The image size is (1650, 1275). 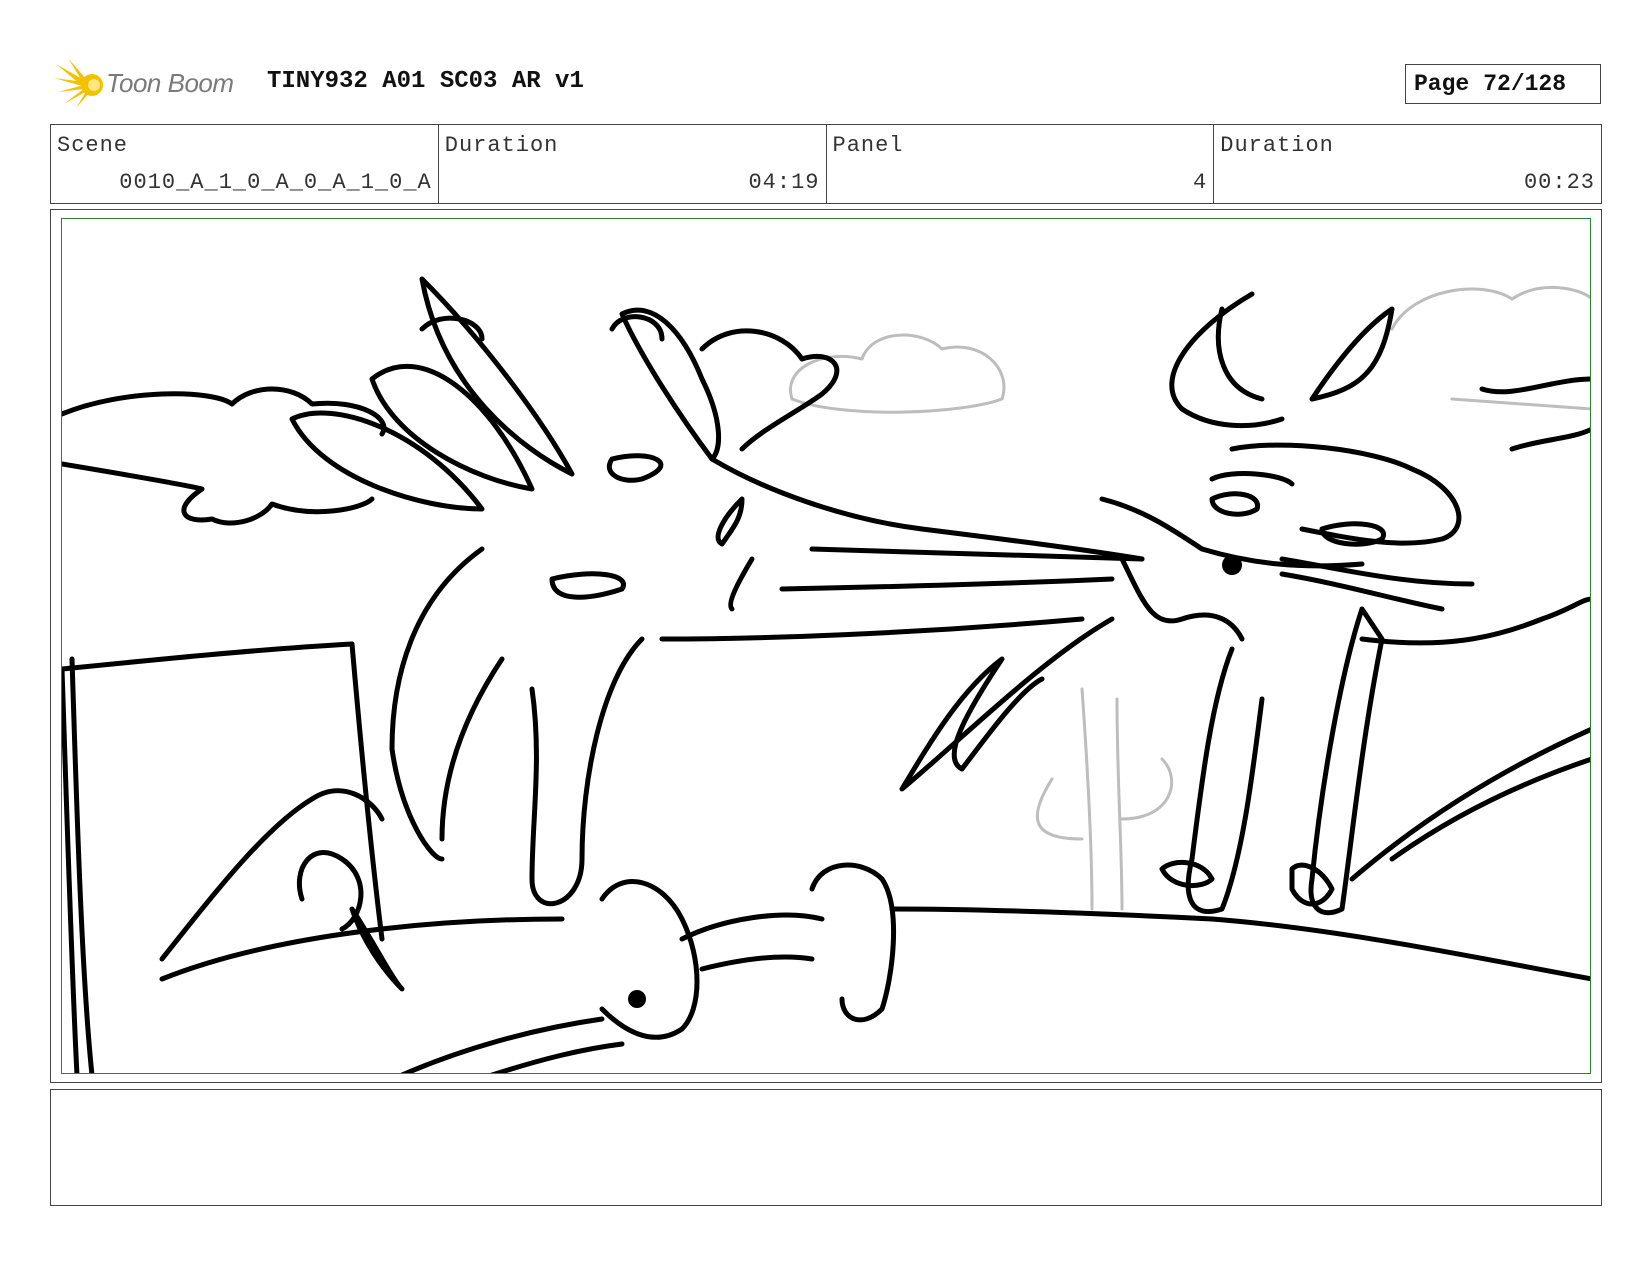 I want to click on panel-duration-value: 00:23, so click(x=1559, y=182).